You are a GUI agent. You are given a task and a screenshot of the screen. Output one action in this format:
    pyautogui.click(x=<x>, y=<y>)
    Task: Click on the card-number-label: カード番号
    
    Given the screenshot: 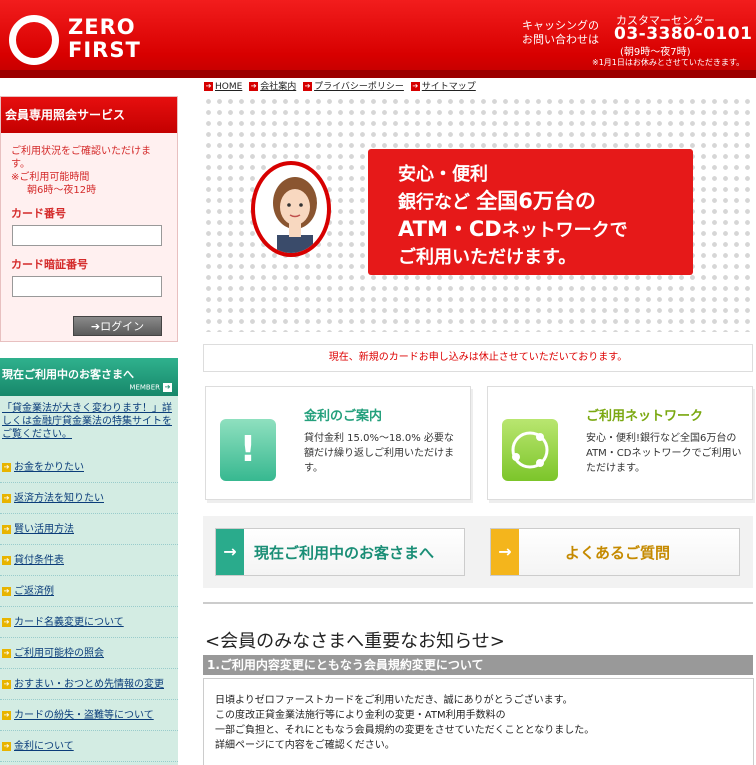 What is the action you would take?
    pyautogui.click(x=38, y=213)
    